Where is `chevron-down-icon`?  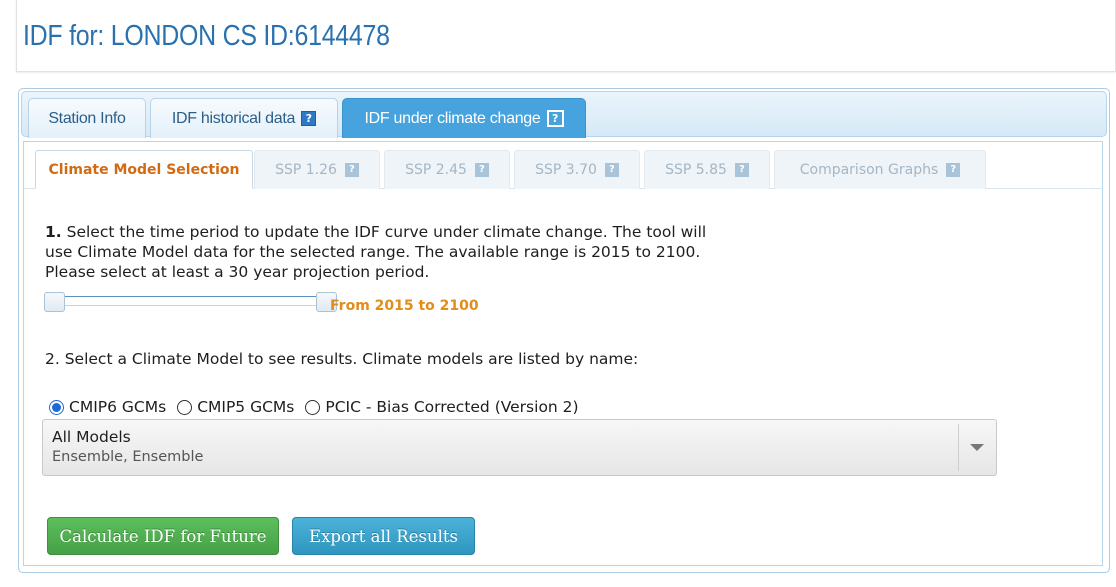 chevron-down-icon is located at coordinates (977, 447).